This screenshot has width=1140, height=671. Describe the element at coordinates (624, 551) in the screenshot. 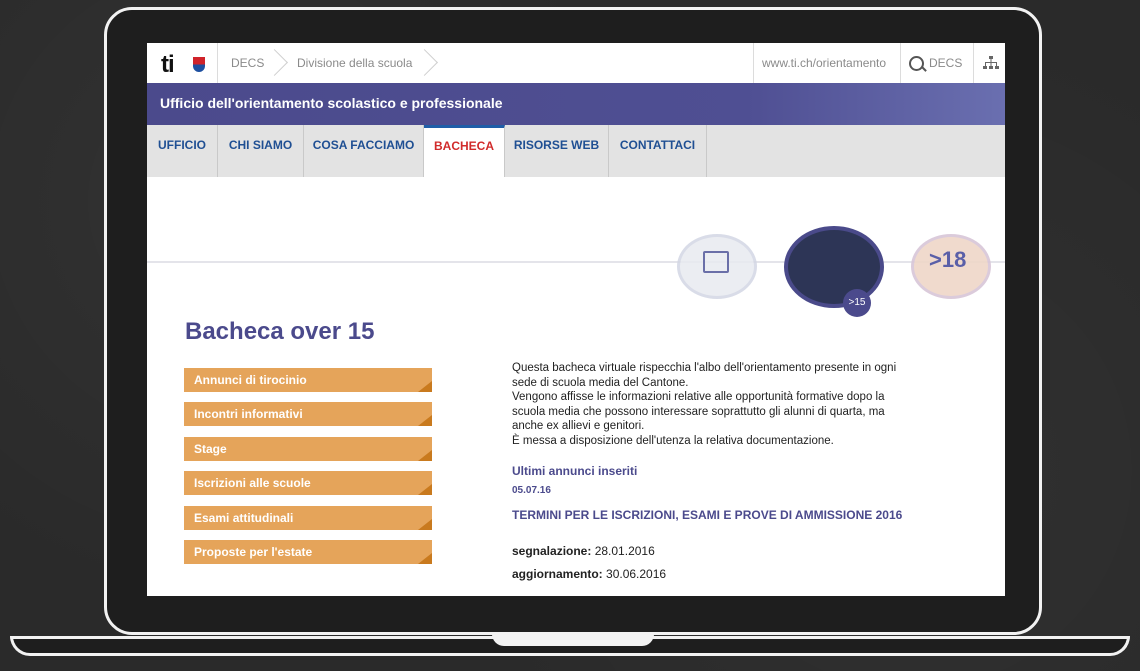

I see `segnalazione-value: 28.01.2016` at that location.